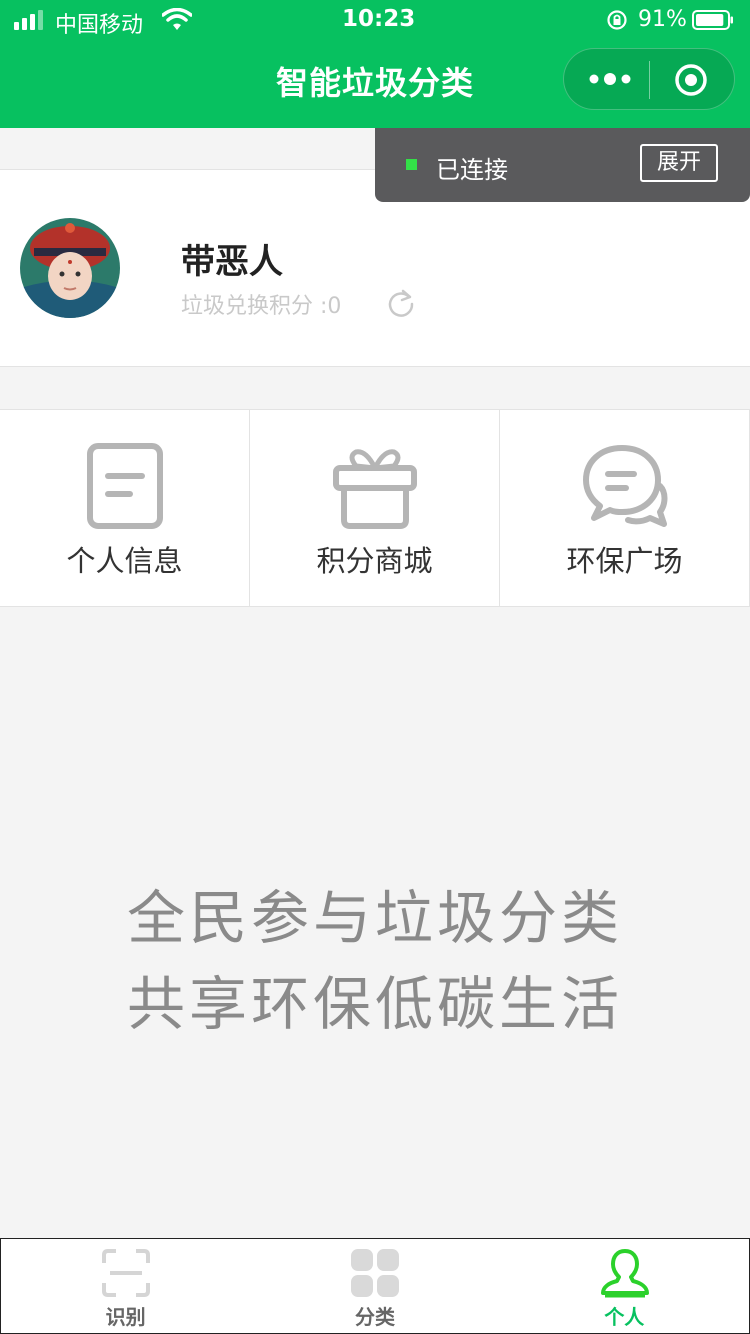  What do you see at coordinates (625, 486) in the screenshot?
I see `chat-bubbles-icon` at bounding box center [625, 486].